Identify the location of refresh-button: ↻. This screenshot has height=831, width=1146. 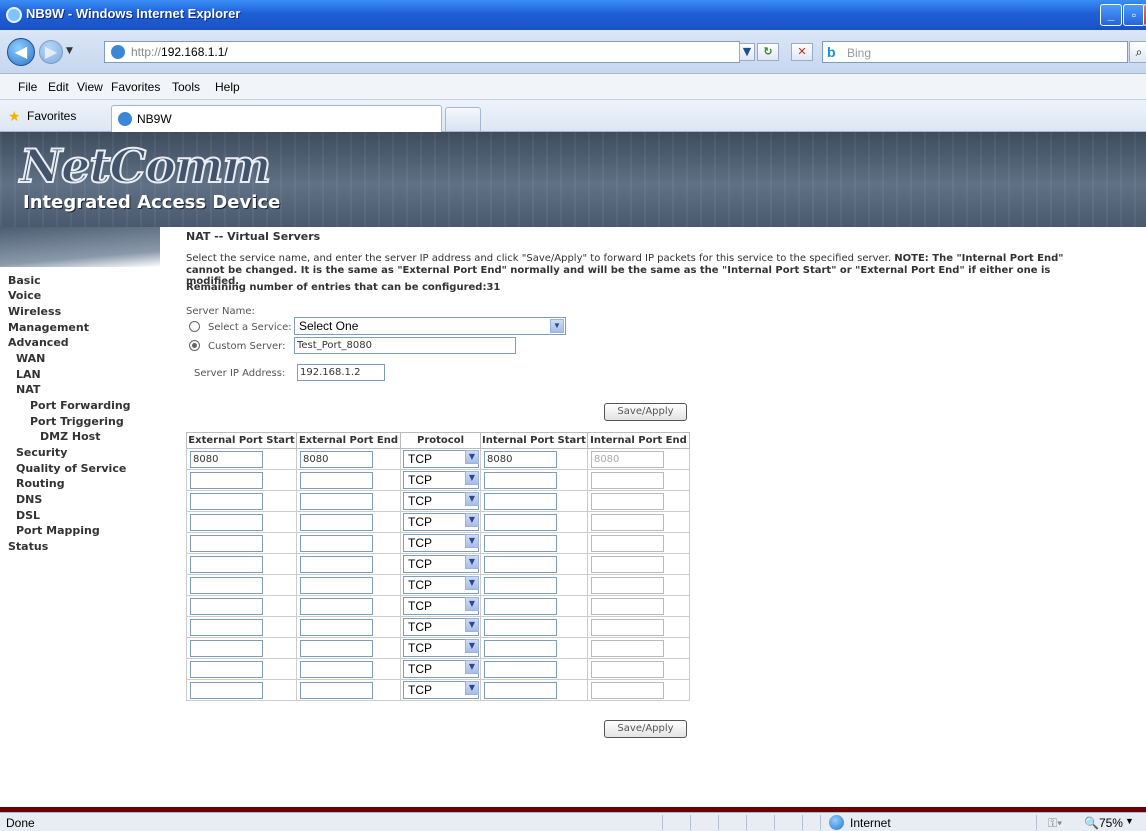
(768, 52).